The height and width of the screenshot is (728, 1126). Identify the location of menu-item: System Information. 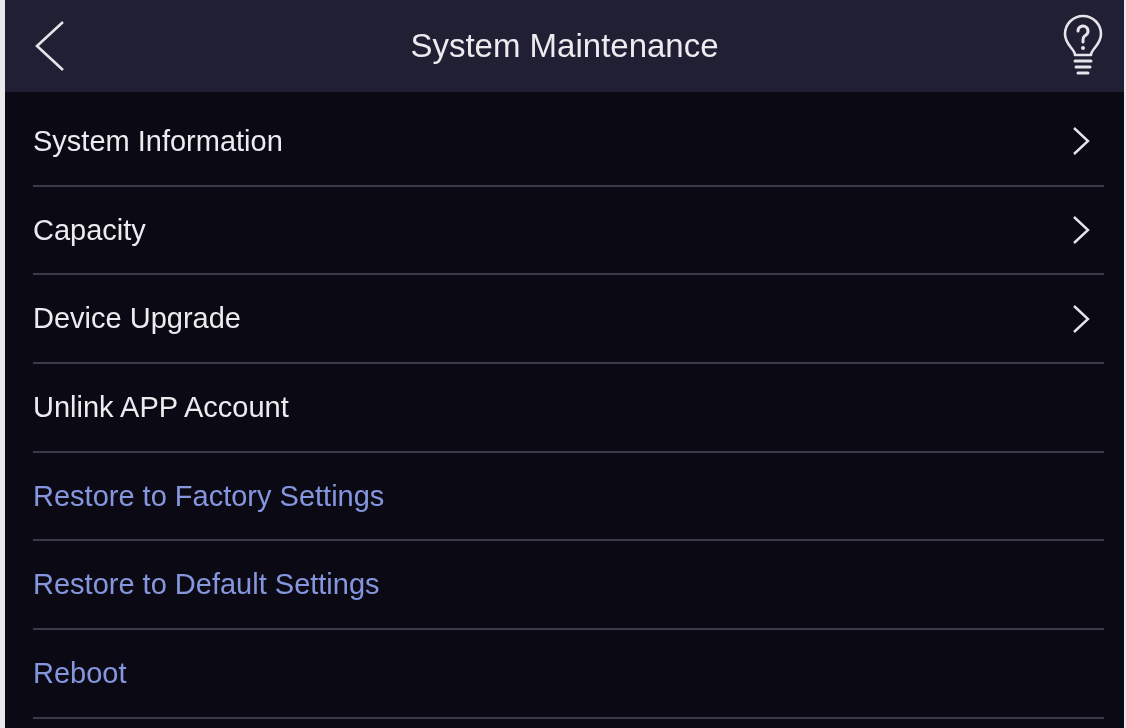
(568, 142).